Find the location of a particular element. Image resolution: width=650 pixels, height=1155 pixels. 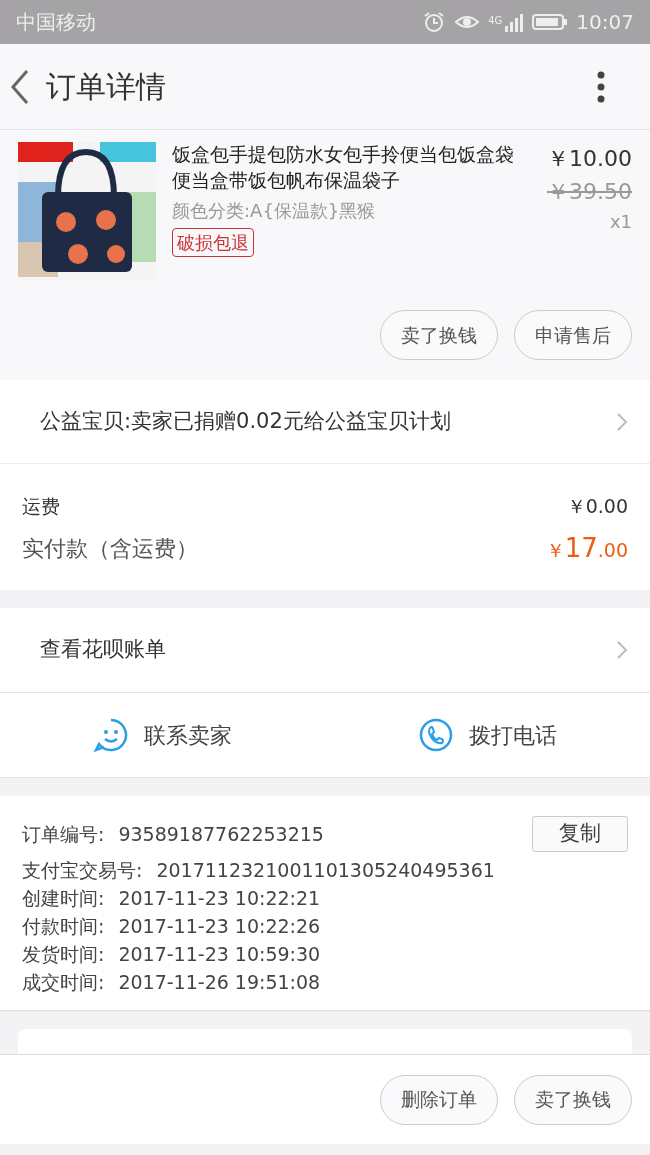

return-guarantee-tag: 破损包退 is located at coordinates (213, 243).